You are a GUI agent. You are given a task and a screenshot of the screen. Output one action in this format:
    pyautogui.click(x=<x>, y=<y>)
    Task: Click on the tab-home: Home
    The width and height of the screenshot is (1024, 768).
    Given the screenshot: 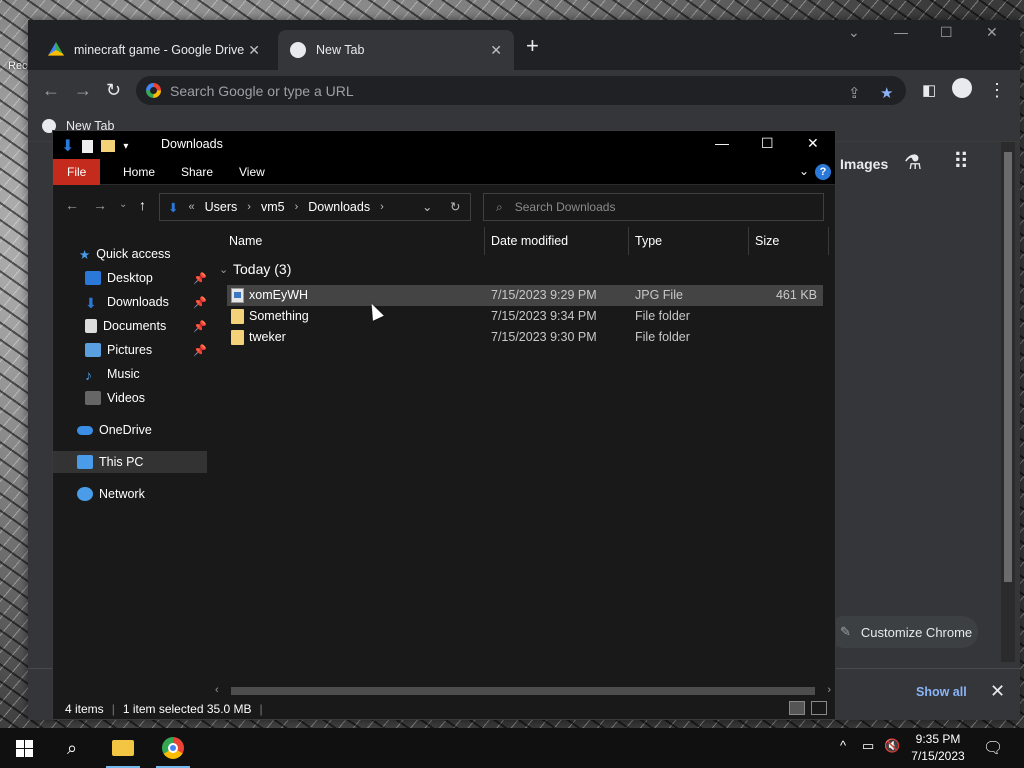 What is the action you would take?
    pyautogui.click(x=139, y=172)
    